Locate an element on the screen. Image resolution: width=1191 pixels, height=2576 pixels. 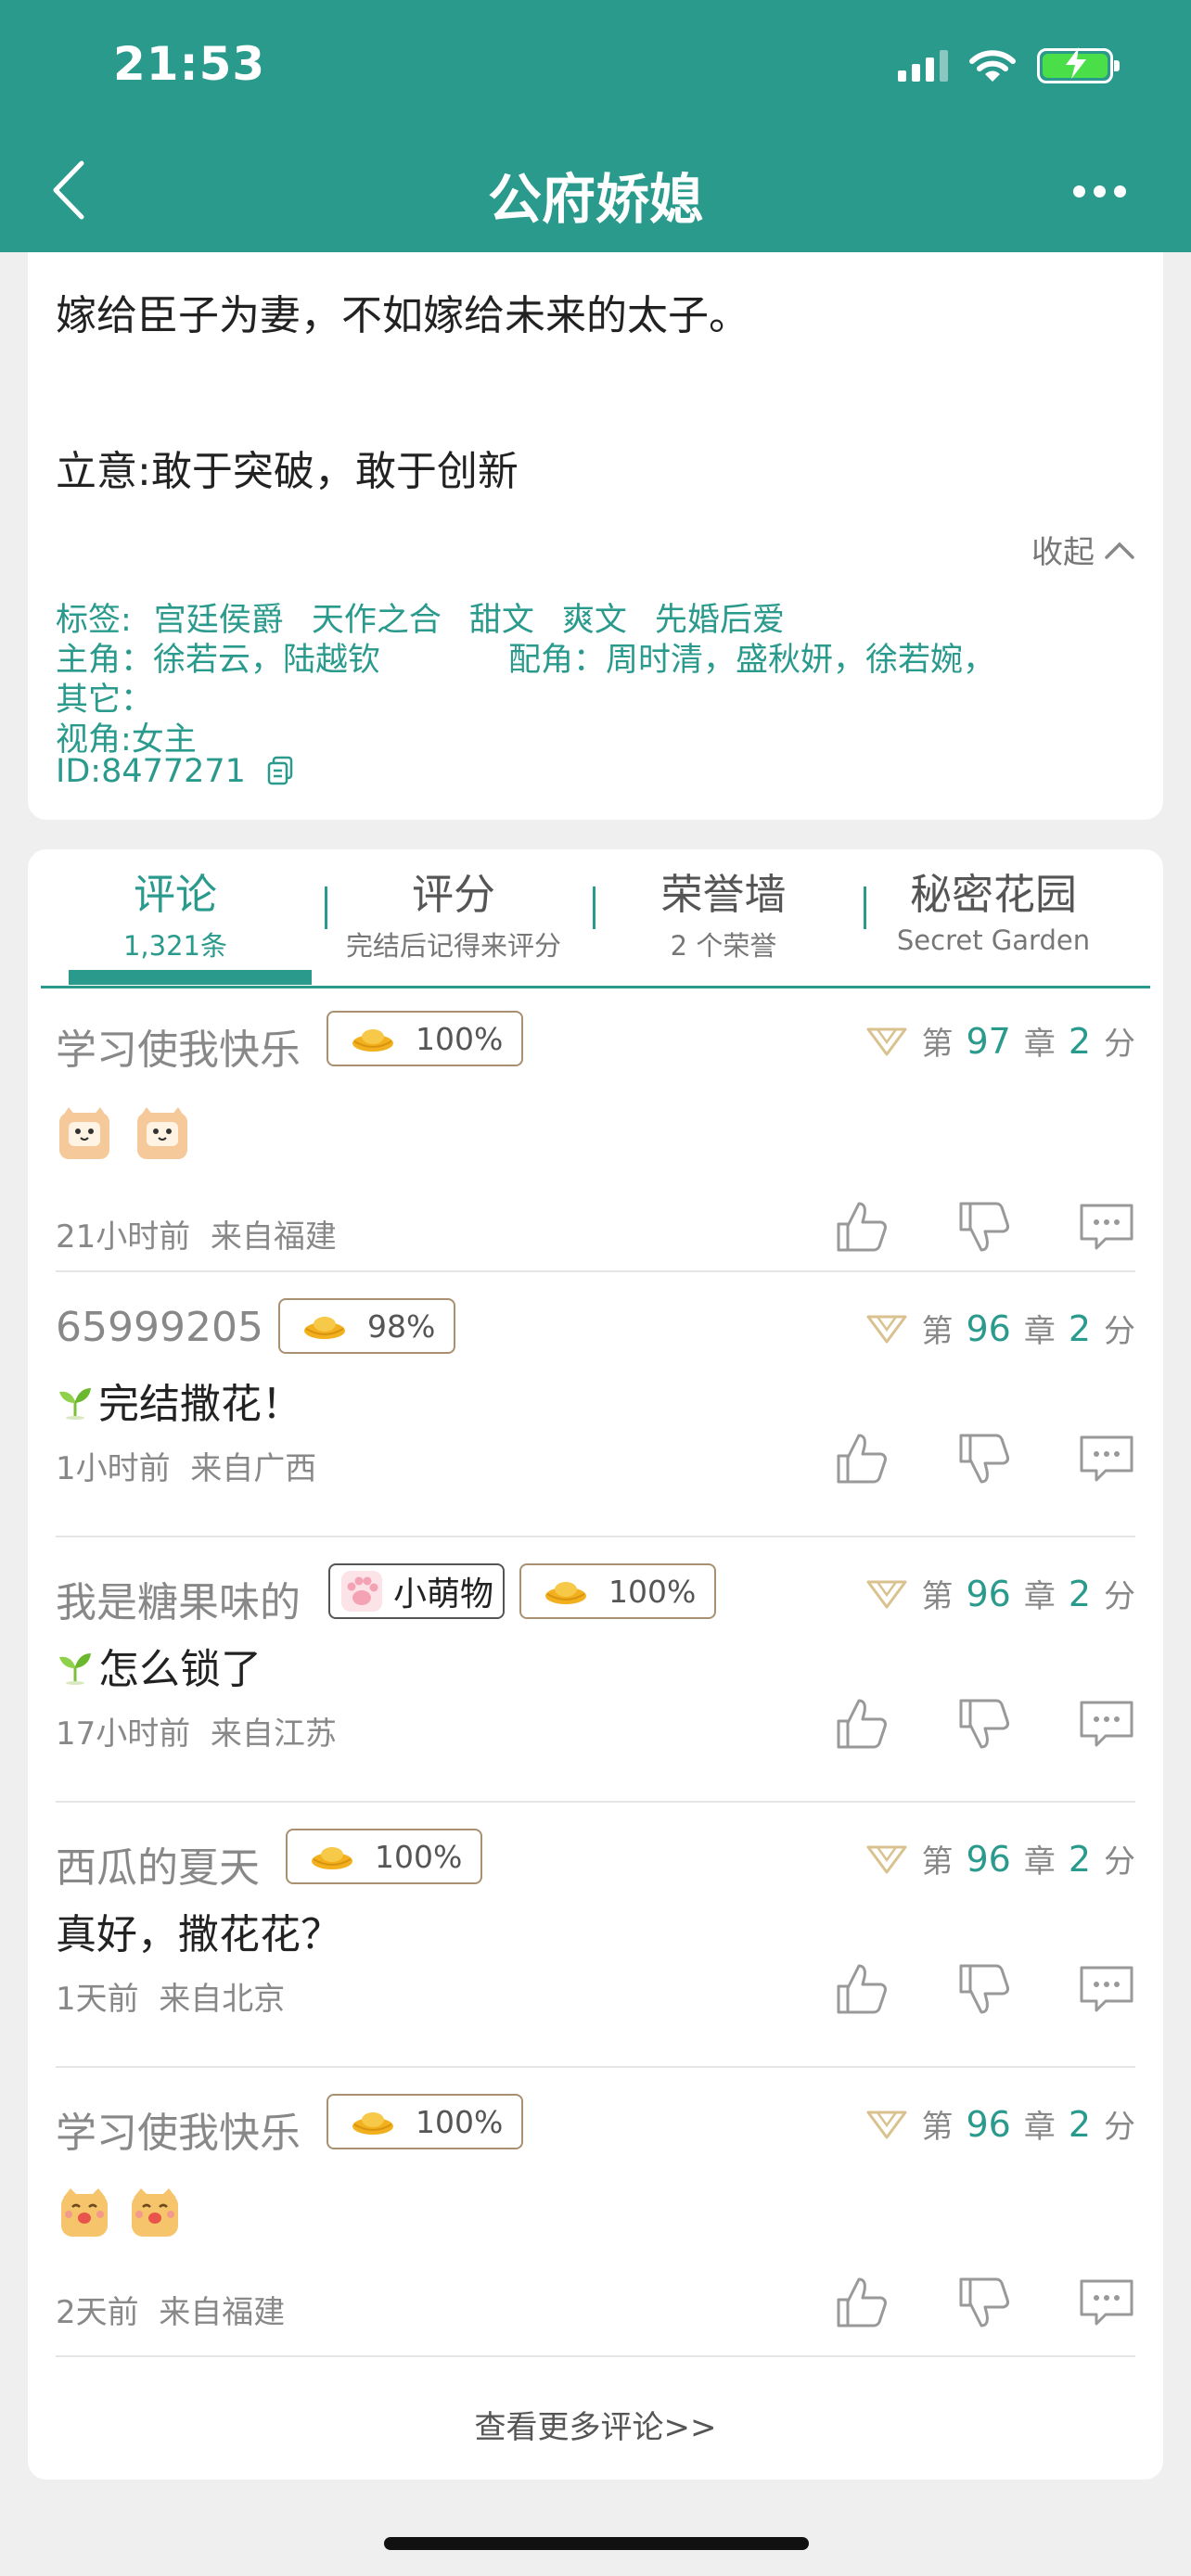
comment-meta: 2天前 来自福建 is located at coordinates (170, 2310).